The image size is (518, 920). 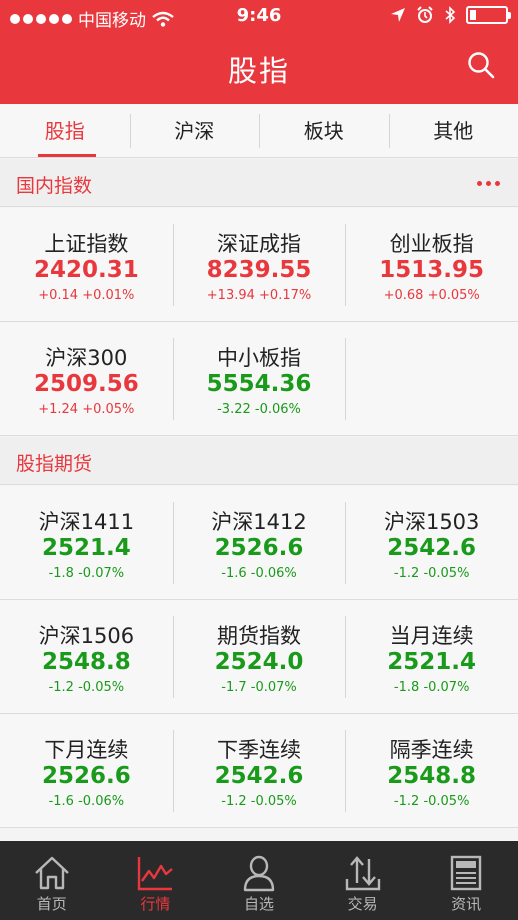 I want to click on tabbar-label: 首页, so click(x=51, y=904).